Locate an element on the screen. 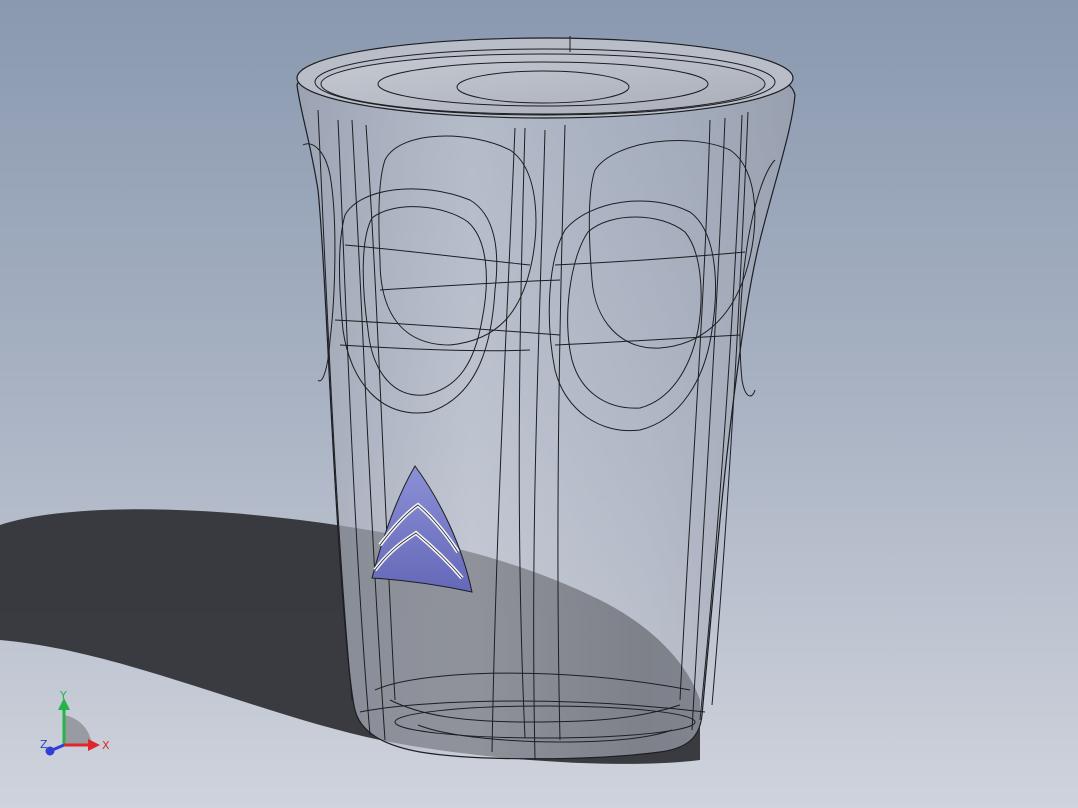 The width and height of the screenshot is (1078, 808). triad-y-label: Y is located at coordinates (63, 695).